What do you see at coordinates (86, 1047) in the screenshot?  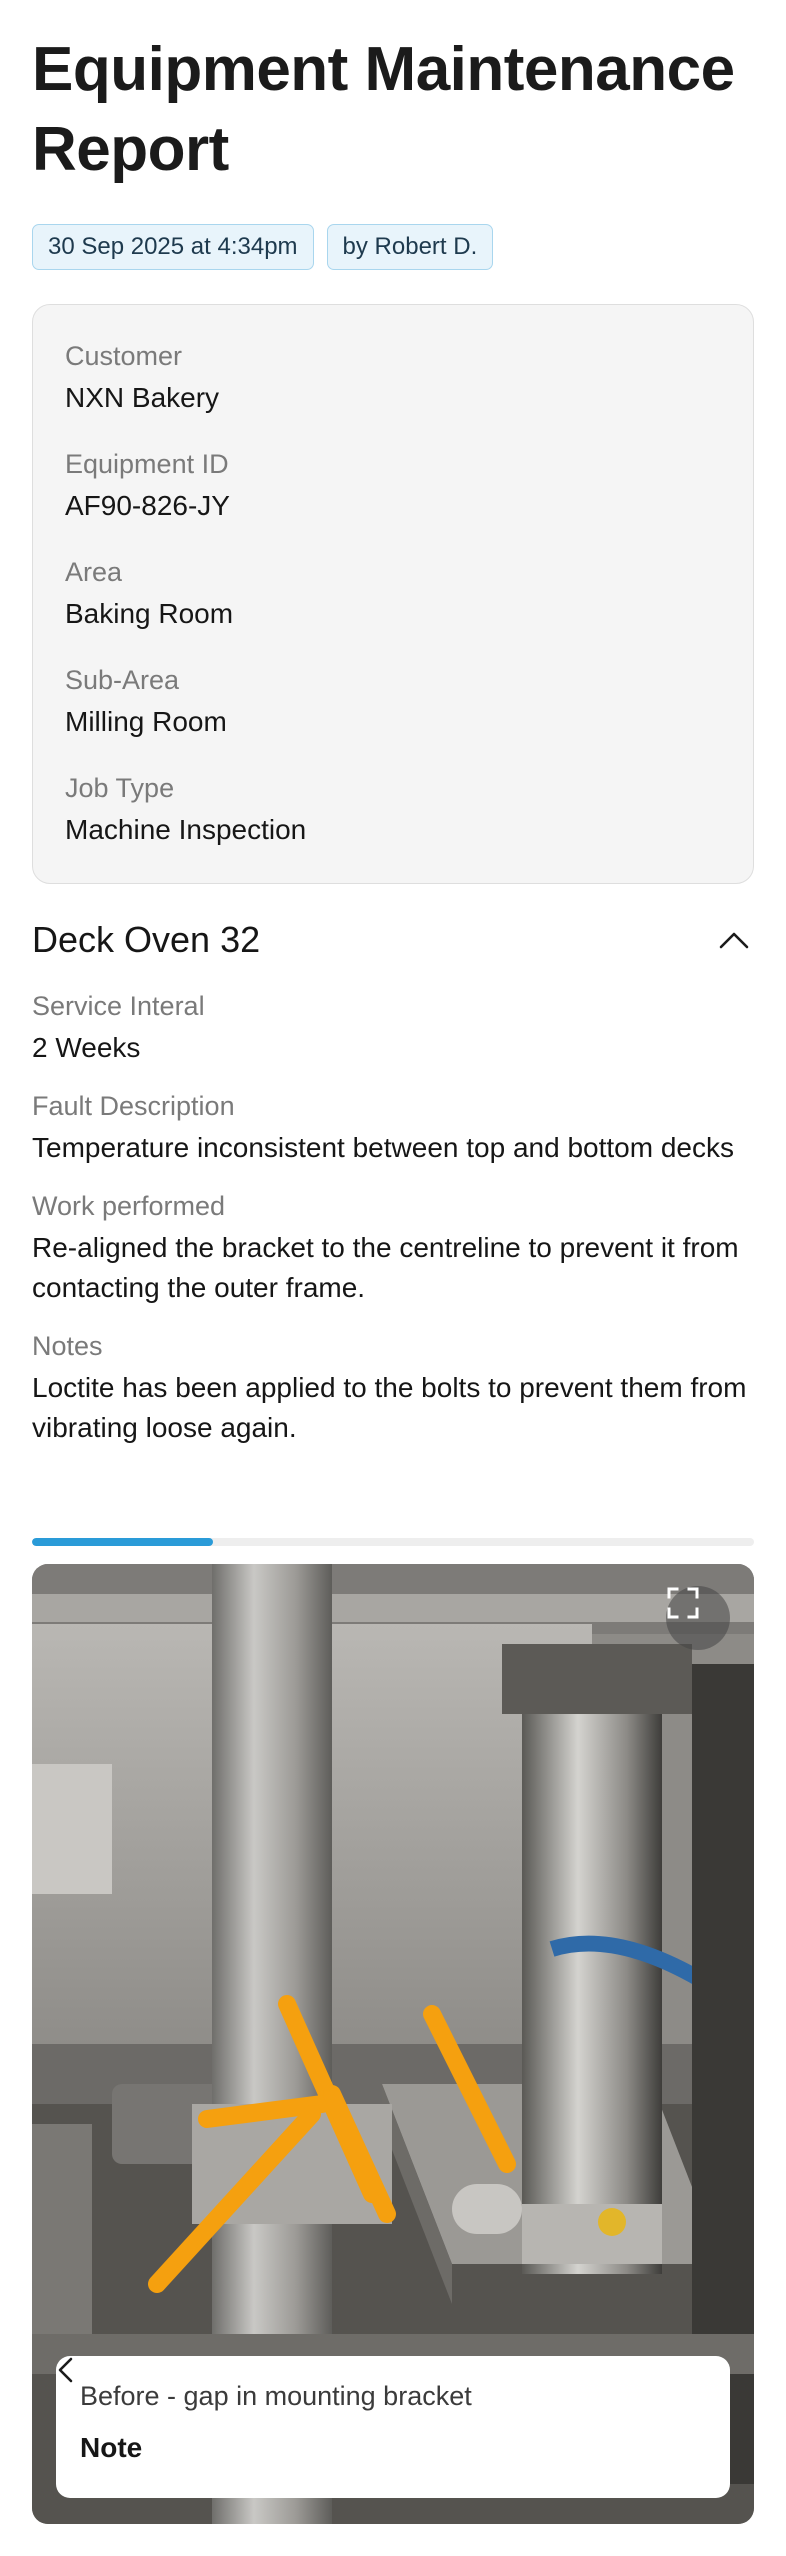 I see `service-interval-value: 2 Weeks` at bounding box center [86, 1047].